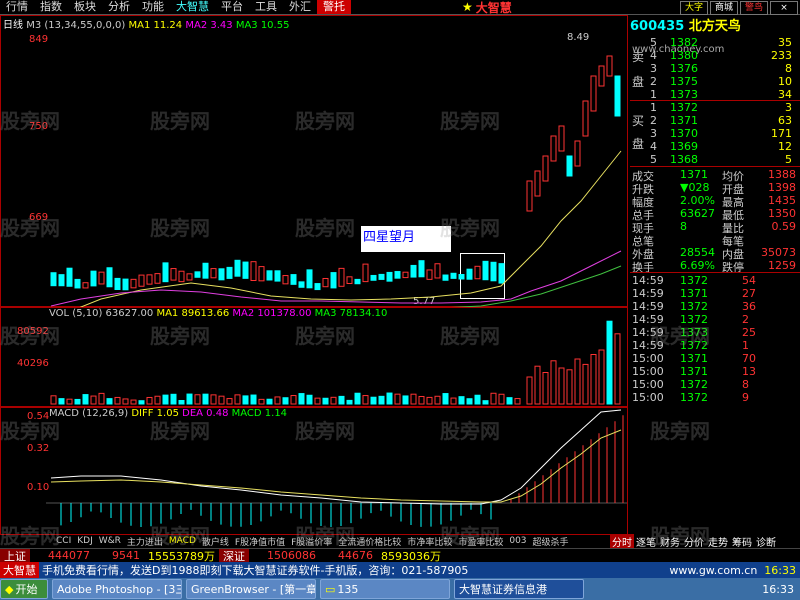 The height and width of the screenshot is (600, 800). I want to click on tab-finance: 财务, so click(670, 541).